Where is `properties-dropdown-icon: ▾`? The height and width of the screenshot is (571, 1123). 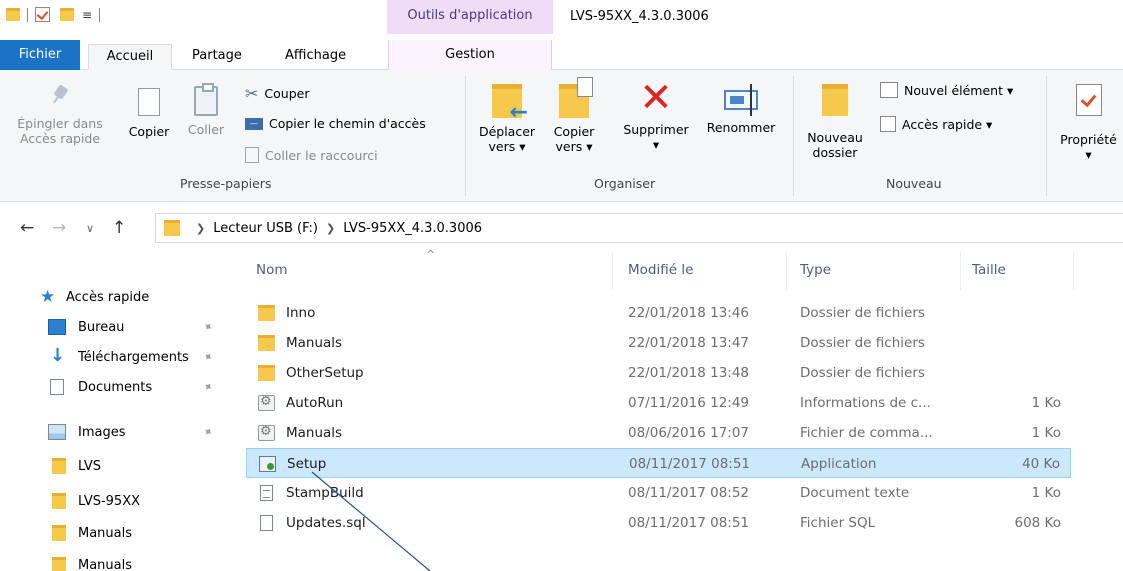
properties-dropdown-icon: ▾ is located at coordinates (1088, 154).